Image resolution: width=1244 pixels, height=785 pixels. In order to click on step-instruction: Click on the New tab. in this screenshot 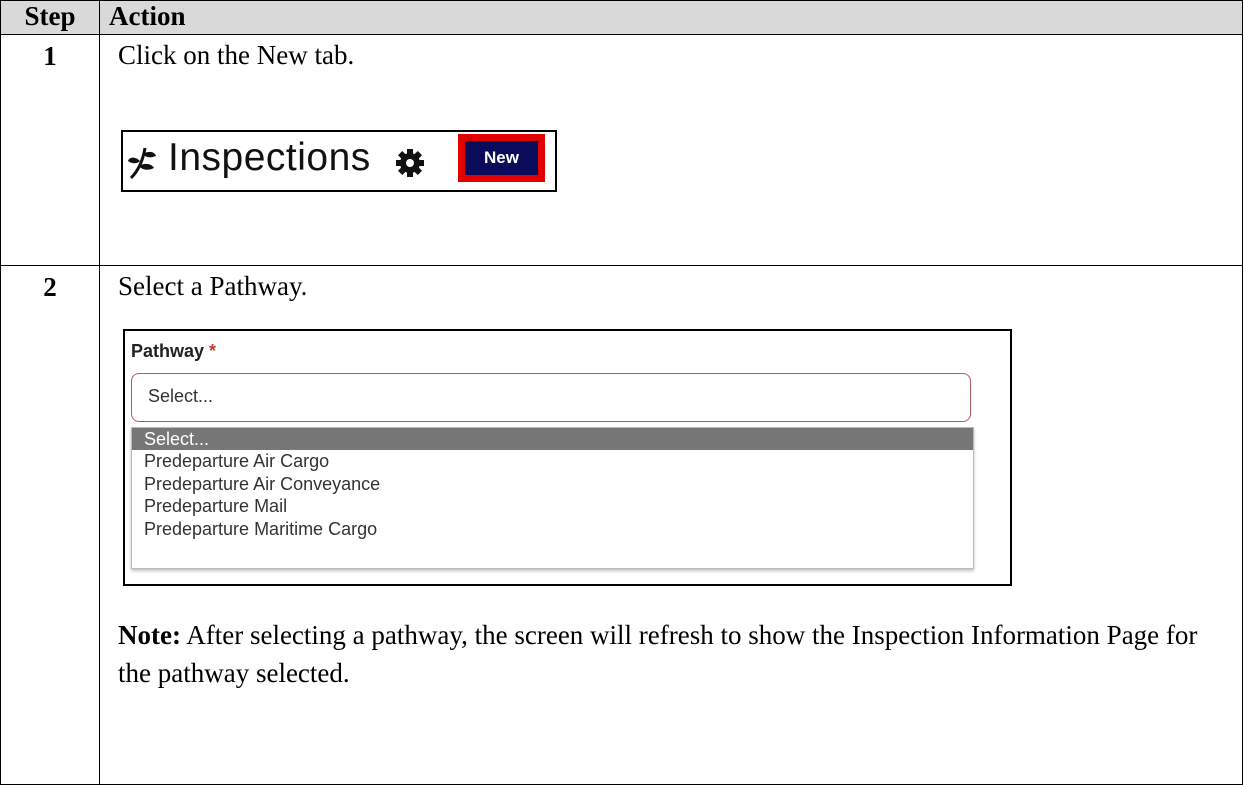, I will do `click(236, 55)`.